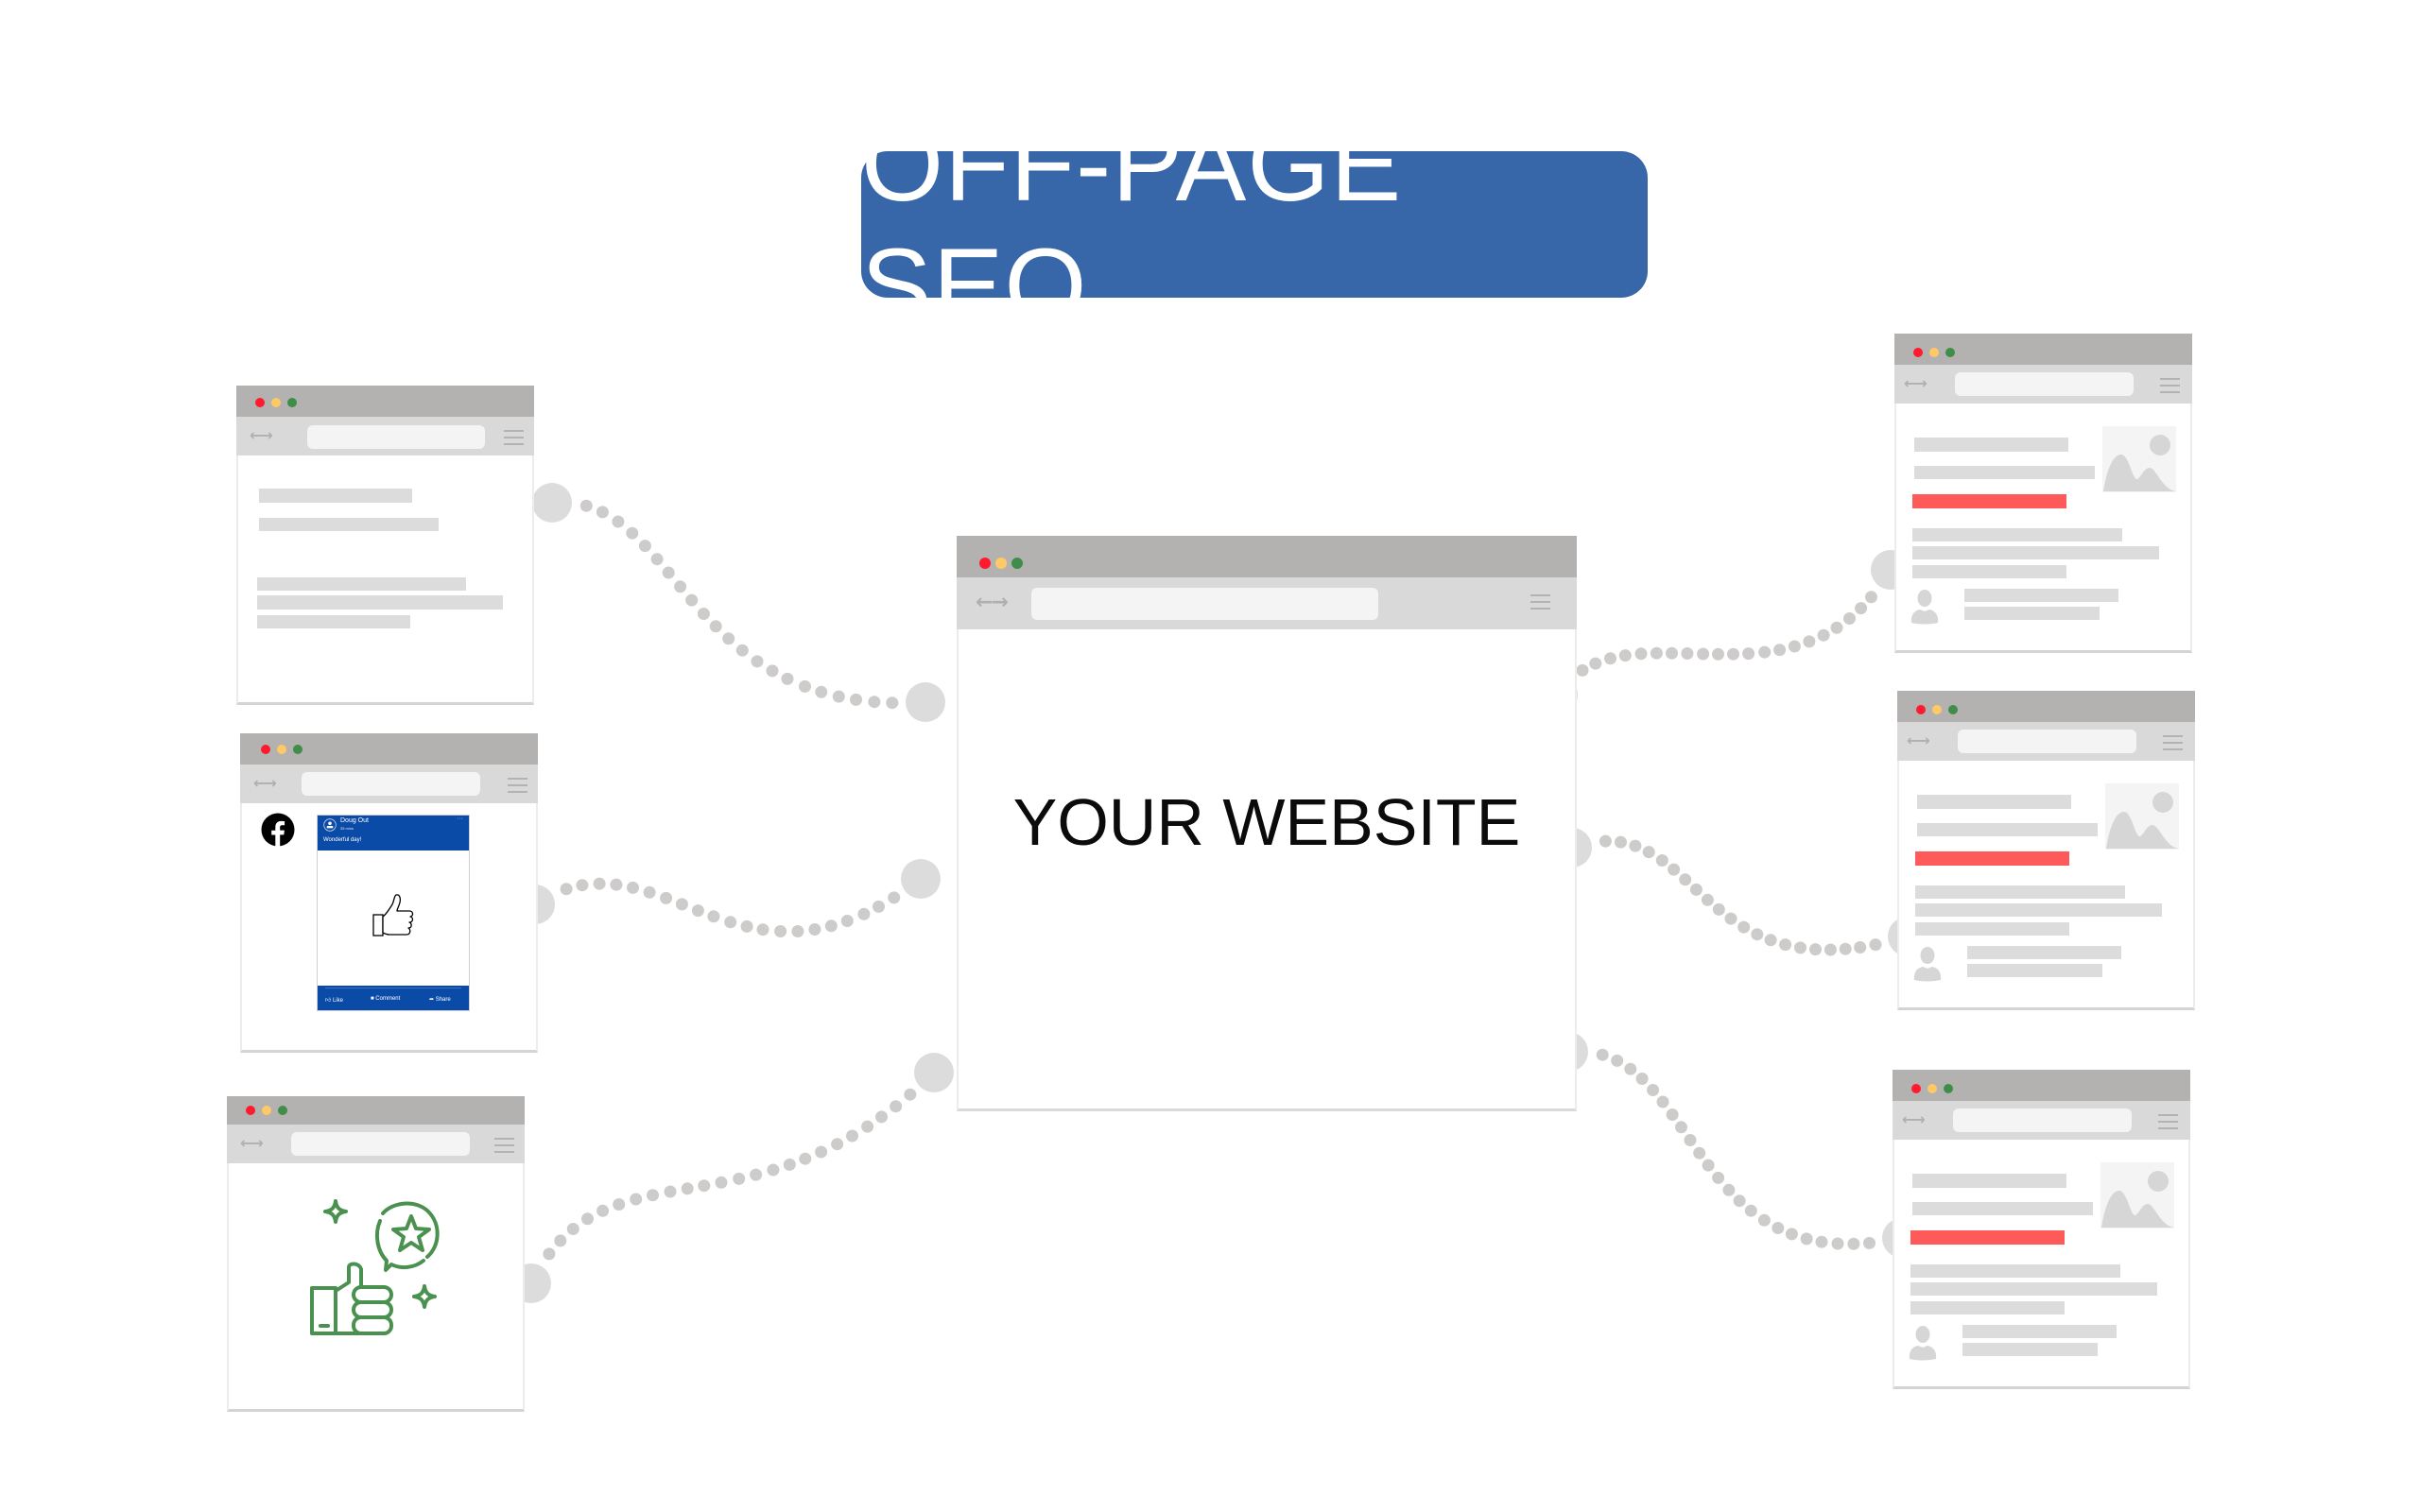  I want to click on post-header: Doug Out 35 mins ··· Wonderful day!, so click(393, 833).